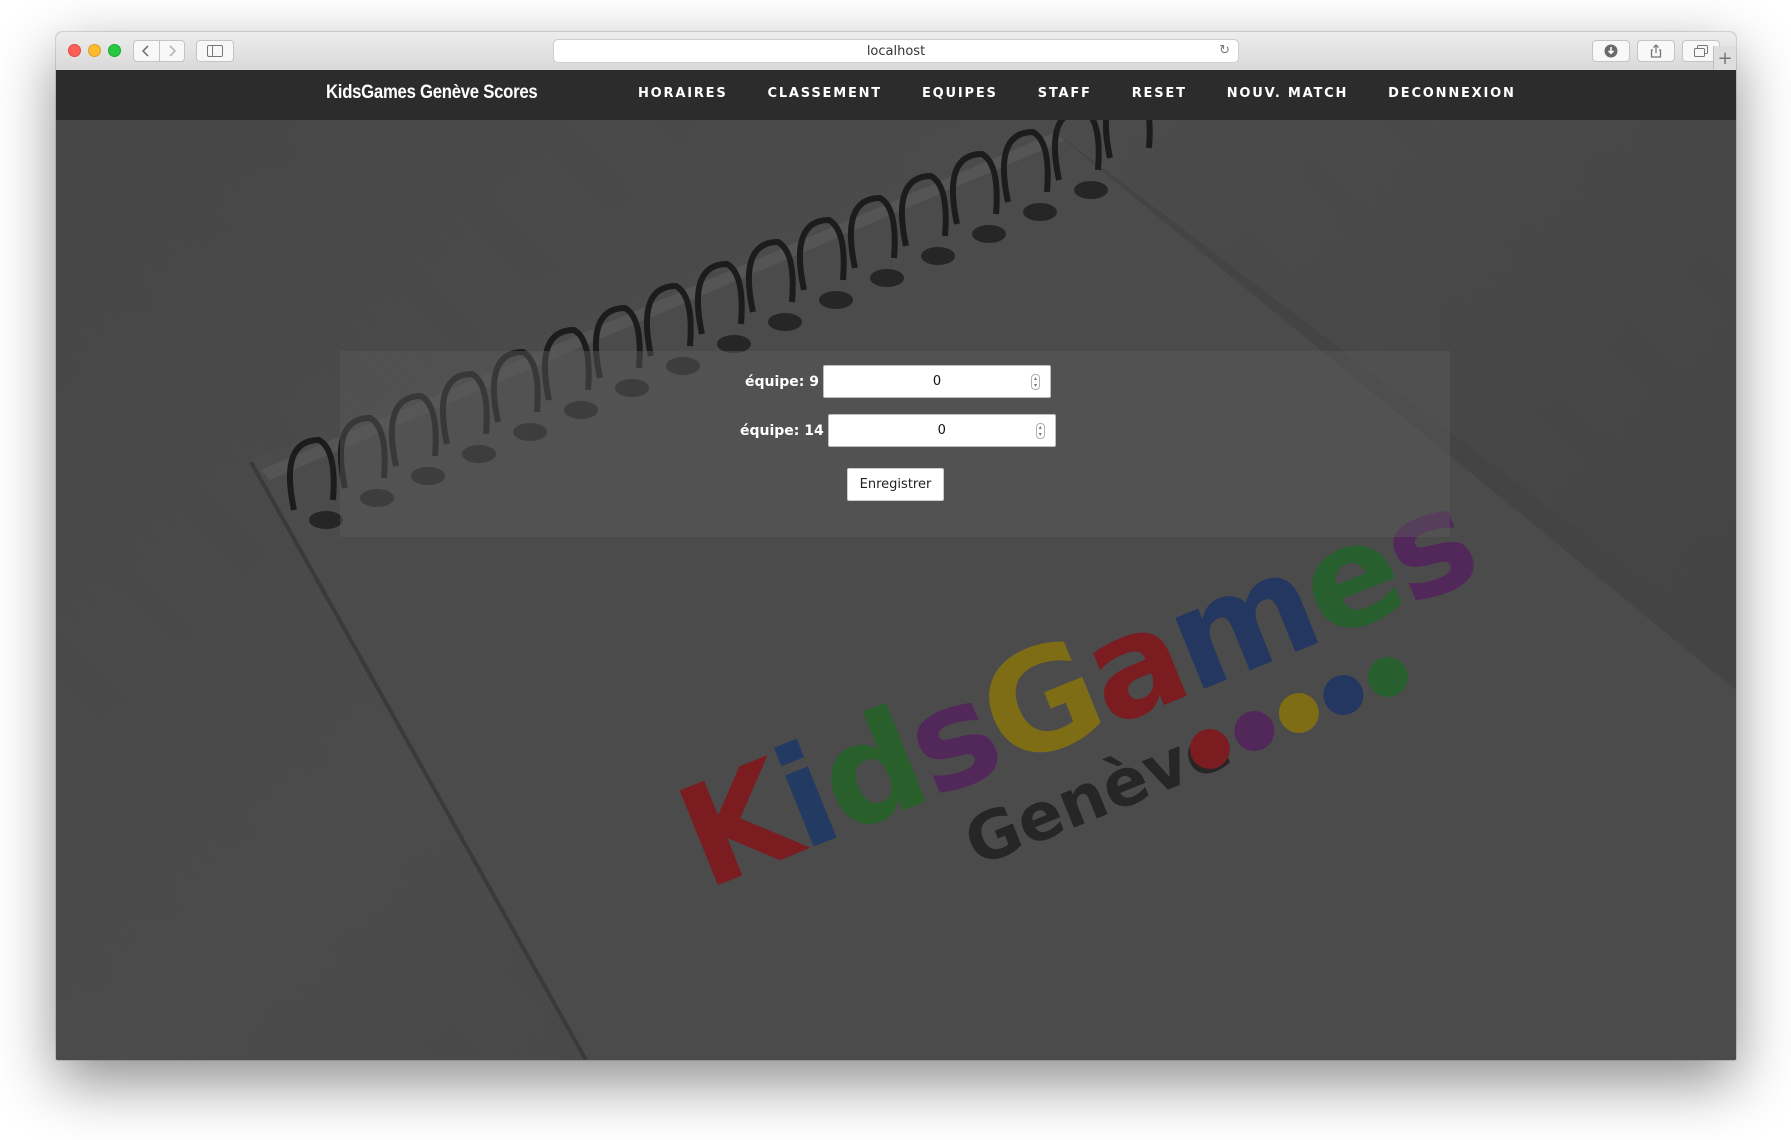  What do you see at coordinates (683, 93) in the screenshot?
I see `nav-link-horaires: HORAIRES` at bounding box center [683, 93].